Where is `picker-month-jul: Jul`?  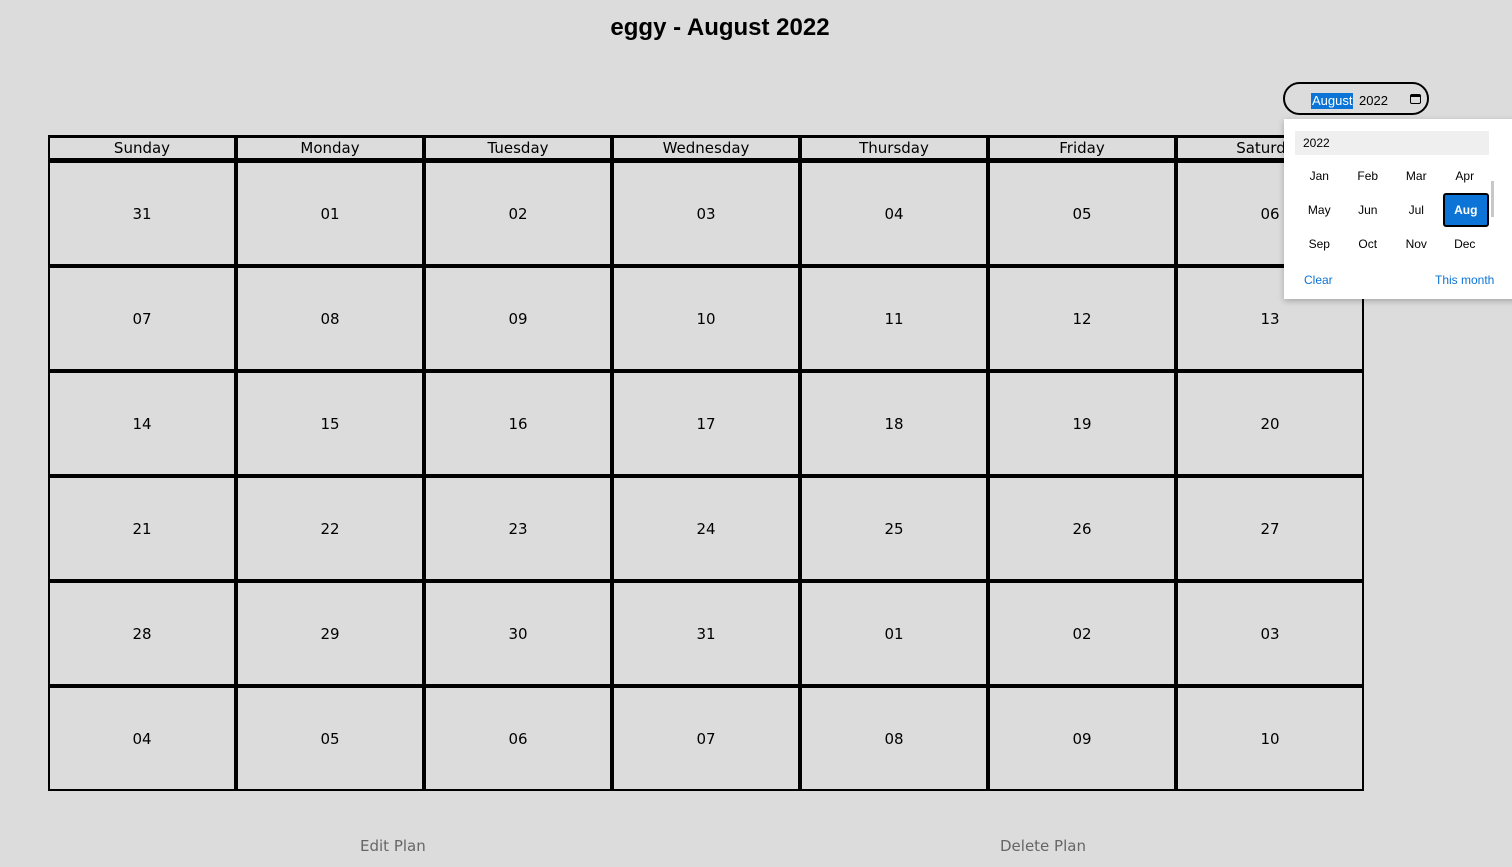 picker-month-jul: Jul is located at coordinates (1416, 210).